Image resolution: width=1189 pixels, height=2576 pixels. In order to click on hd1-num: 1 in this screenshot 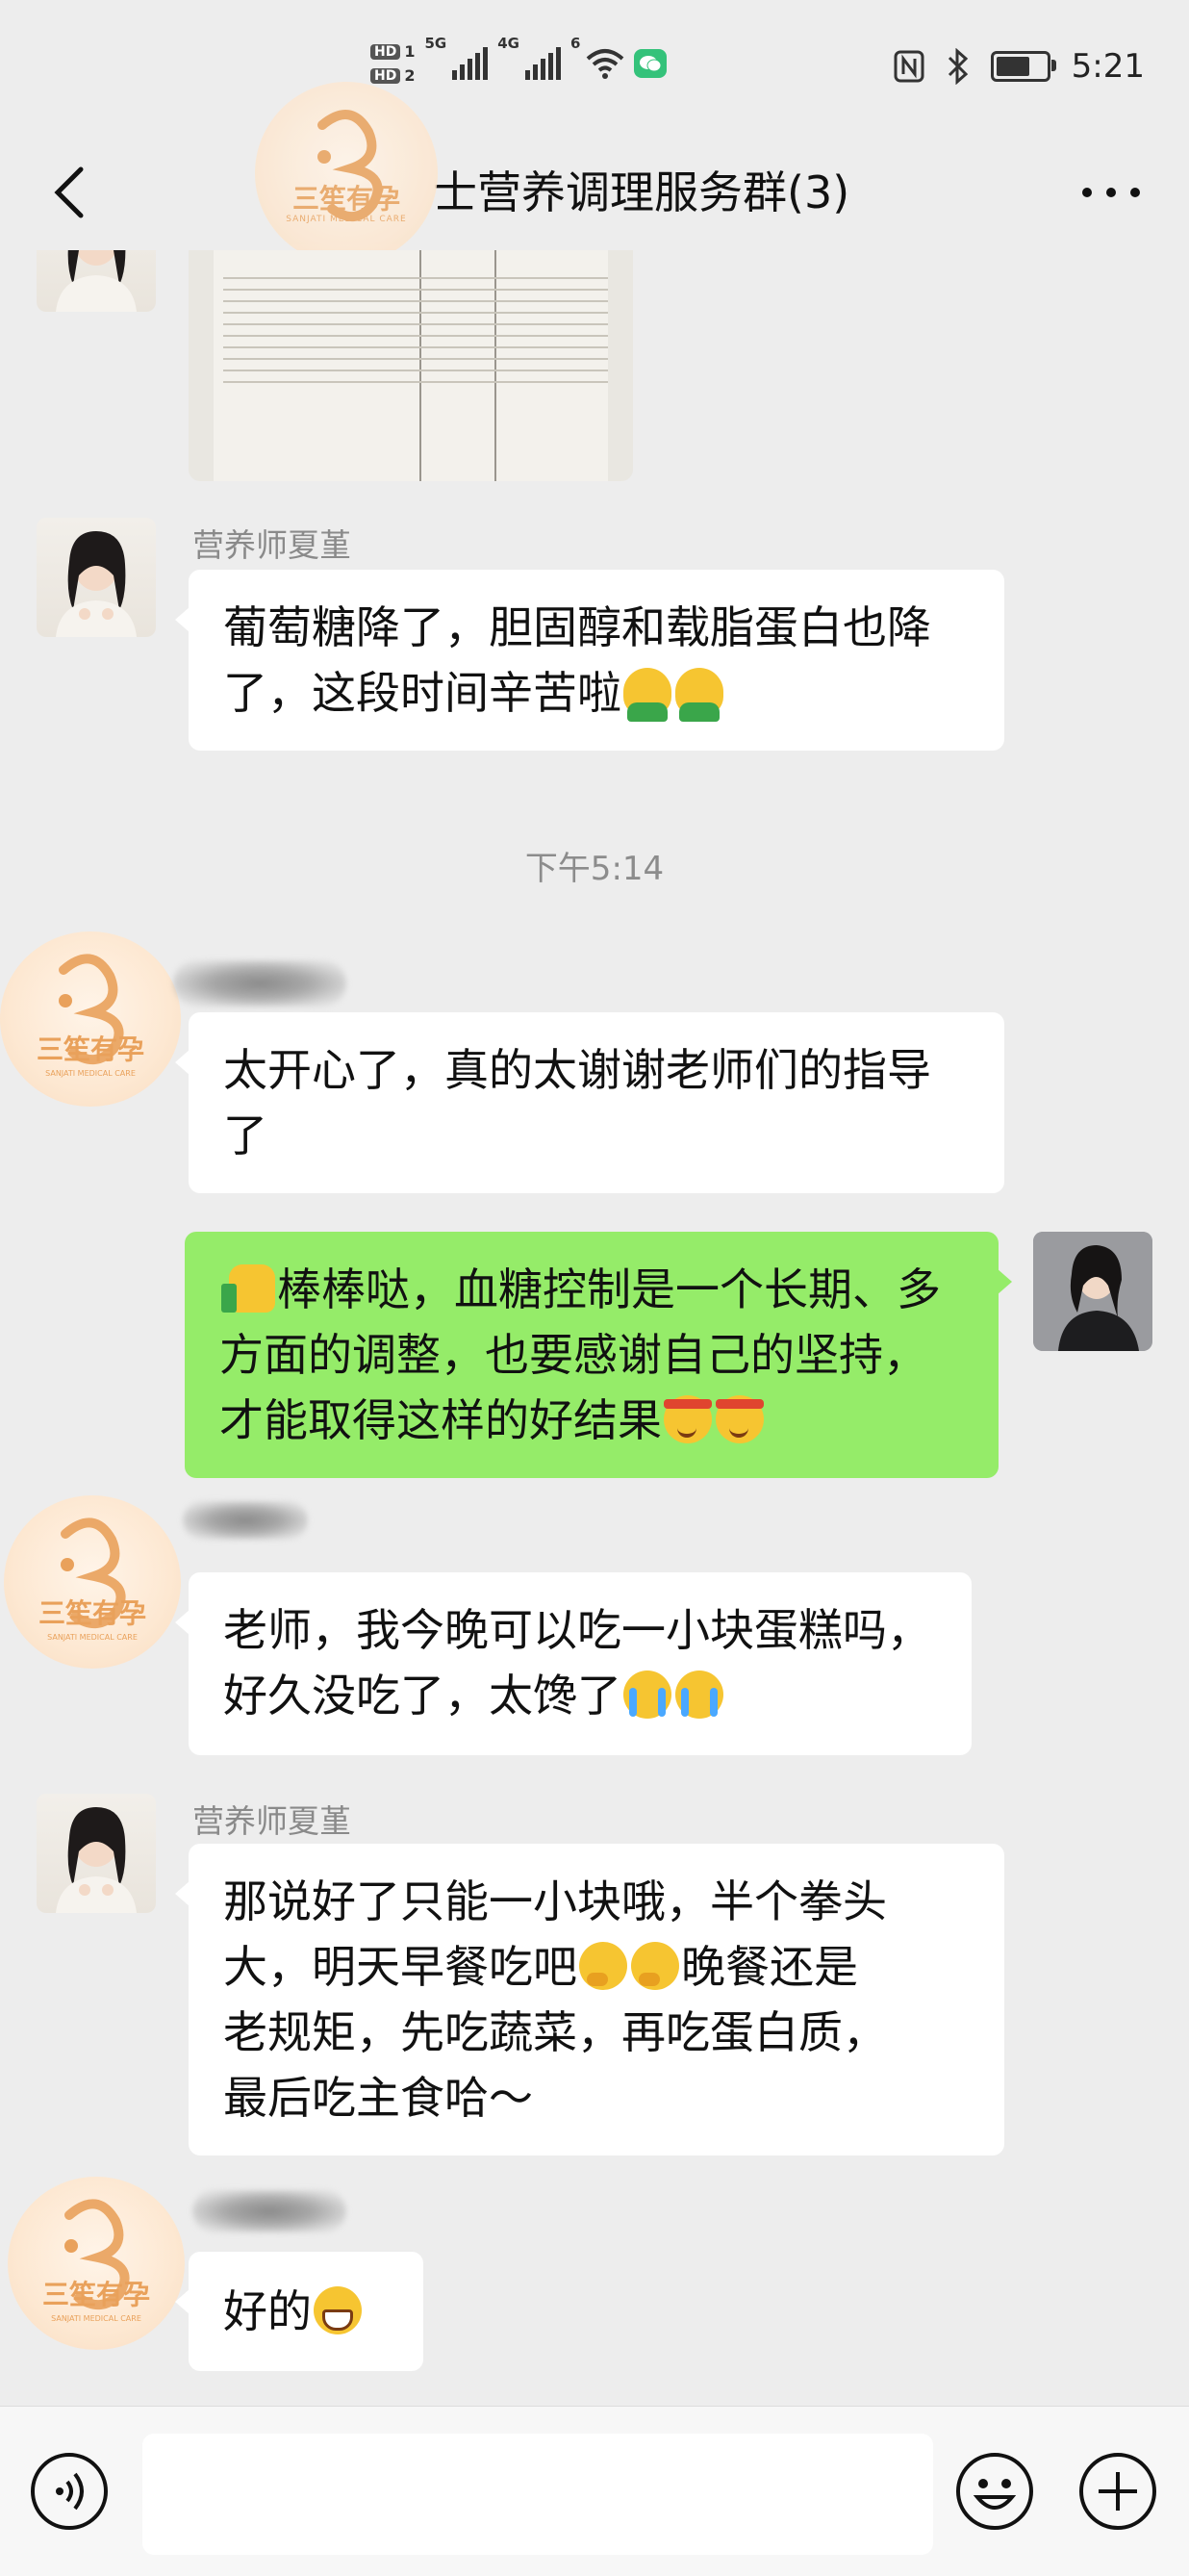, I will do `click(410, 51)`.